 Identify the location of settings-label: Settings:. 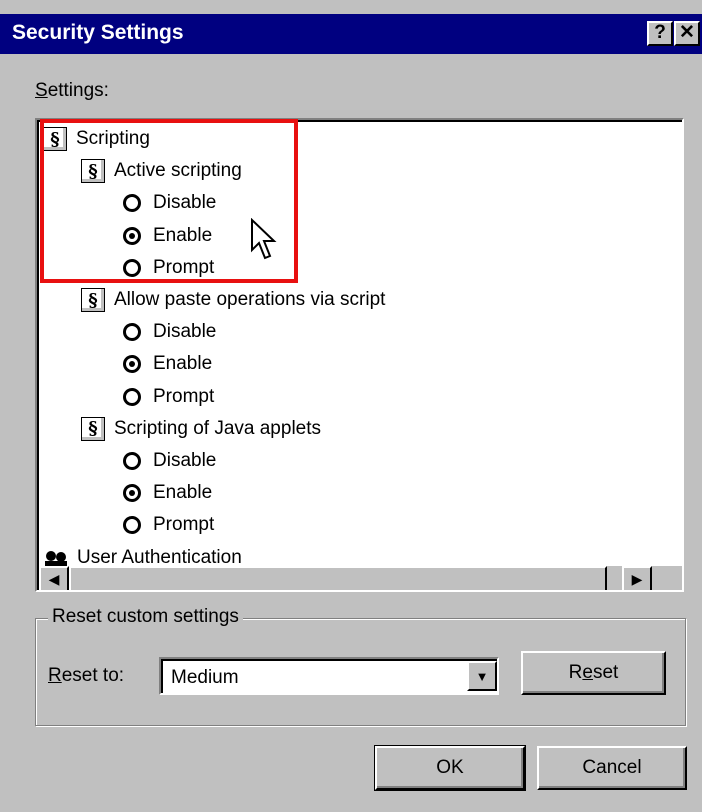
(72, 90).